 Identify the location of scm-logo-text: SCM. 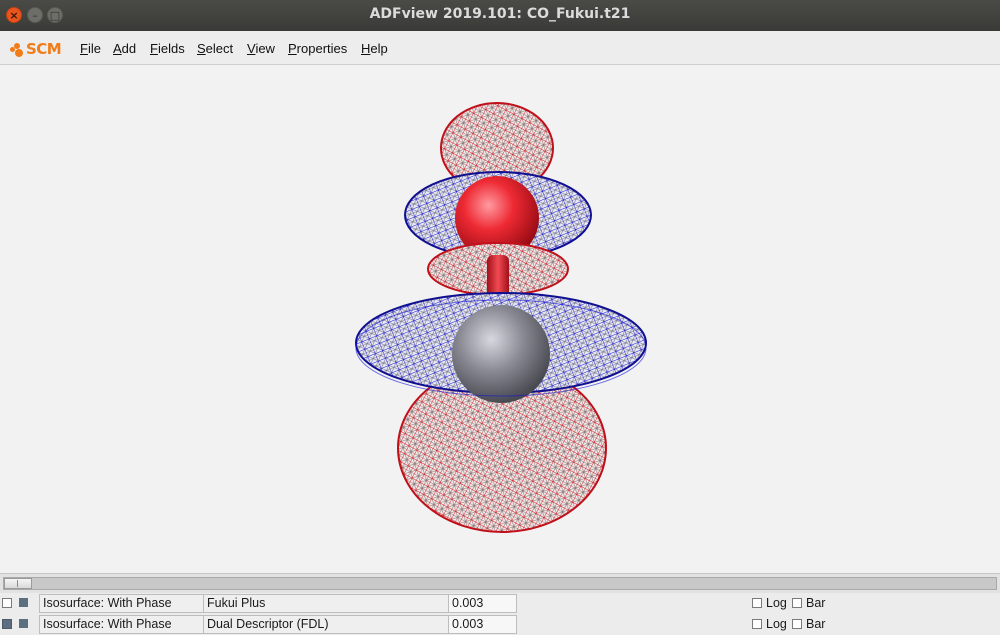
(44, 49).